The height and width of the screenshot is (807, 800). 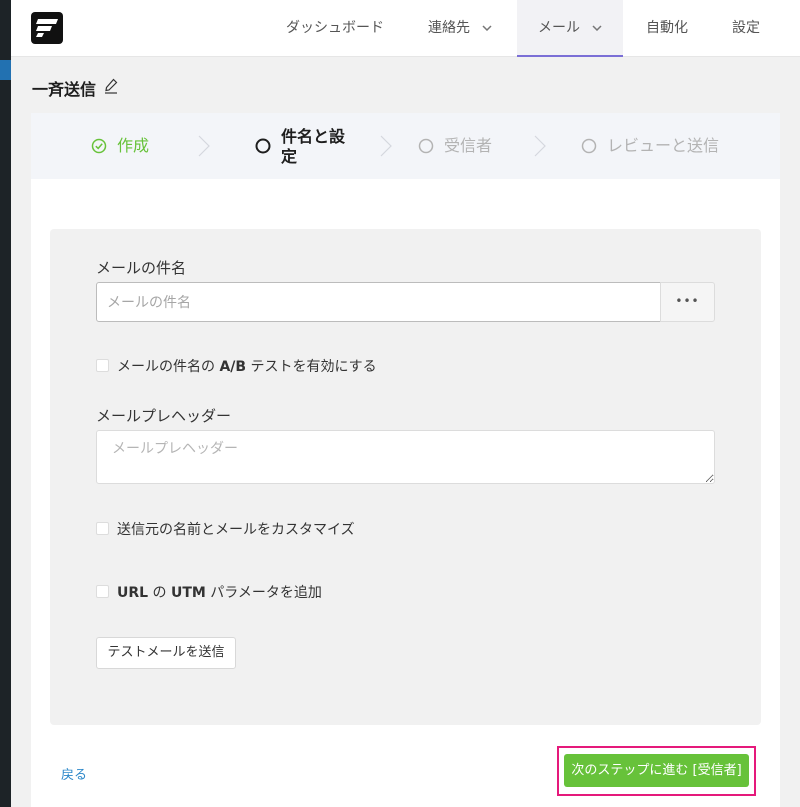 I want to click on next-step-button: 次のステップに進む [受信者], so click(x=656, y=770).